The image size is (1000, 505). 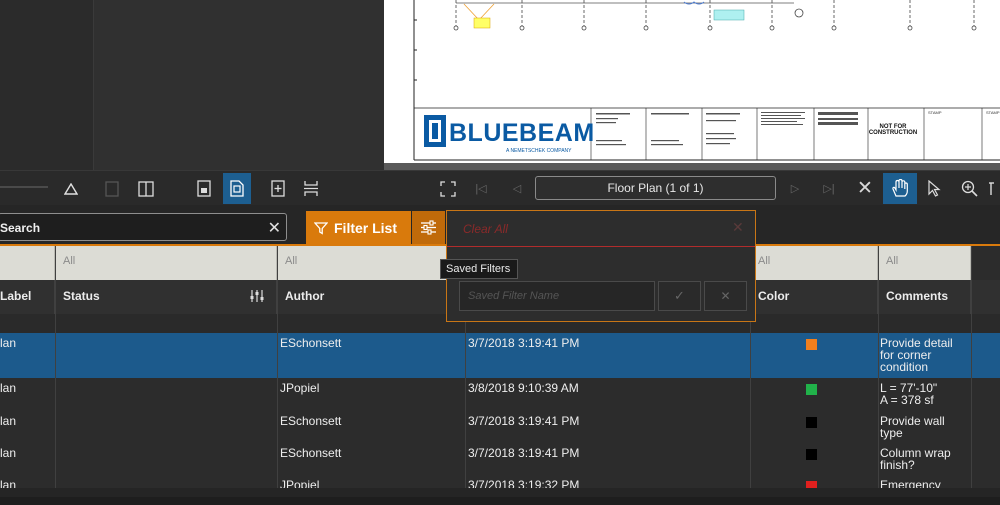 What do you see at coordinates (865, 188) in the screenshot?
I see `close-icon: ✕` at bounding box center [865, 188].